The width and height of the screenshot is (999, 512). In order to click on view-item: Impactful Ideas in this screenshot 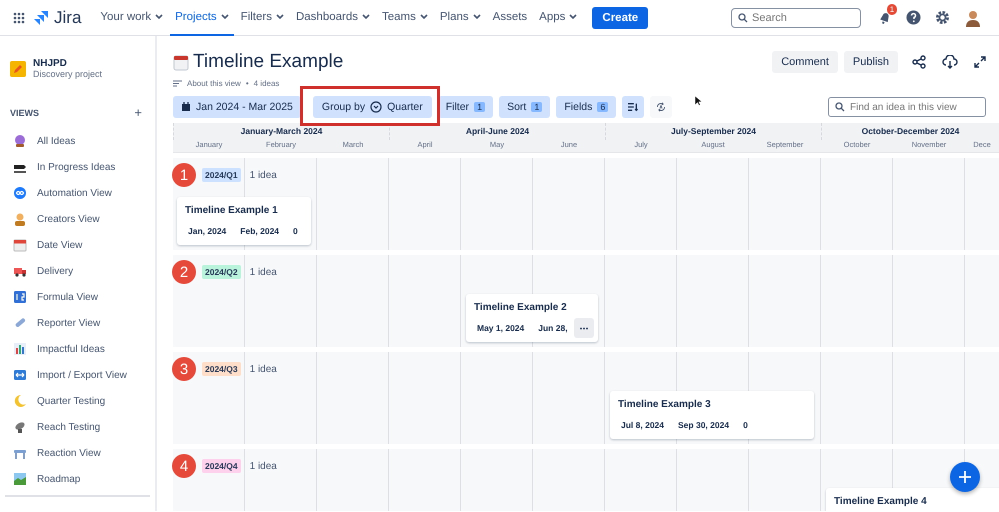, I will do `click(77, 349)`.